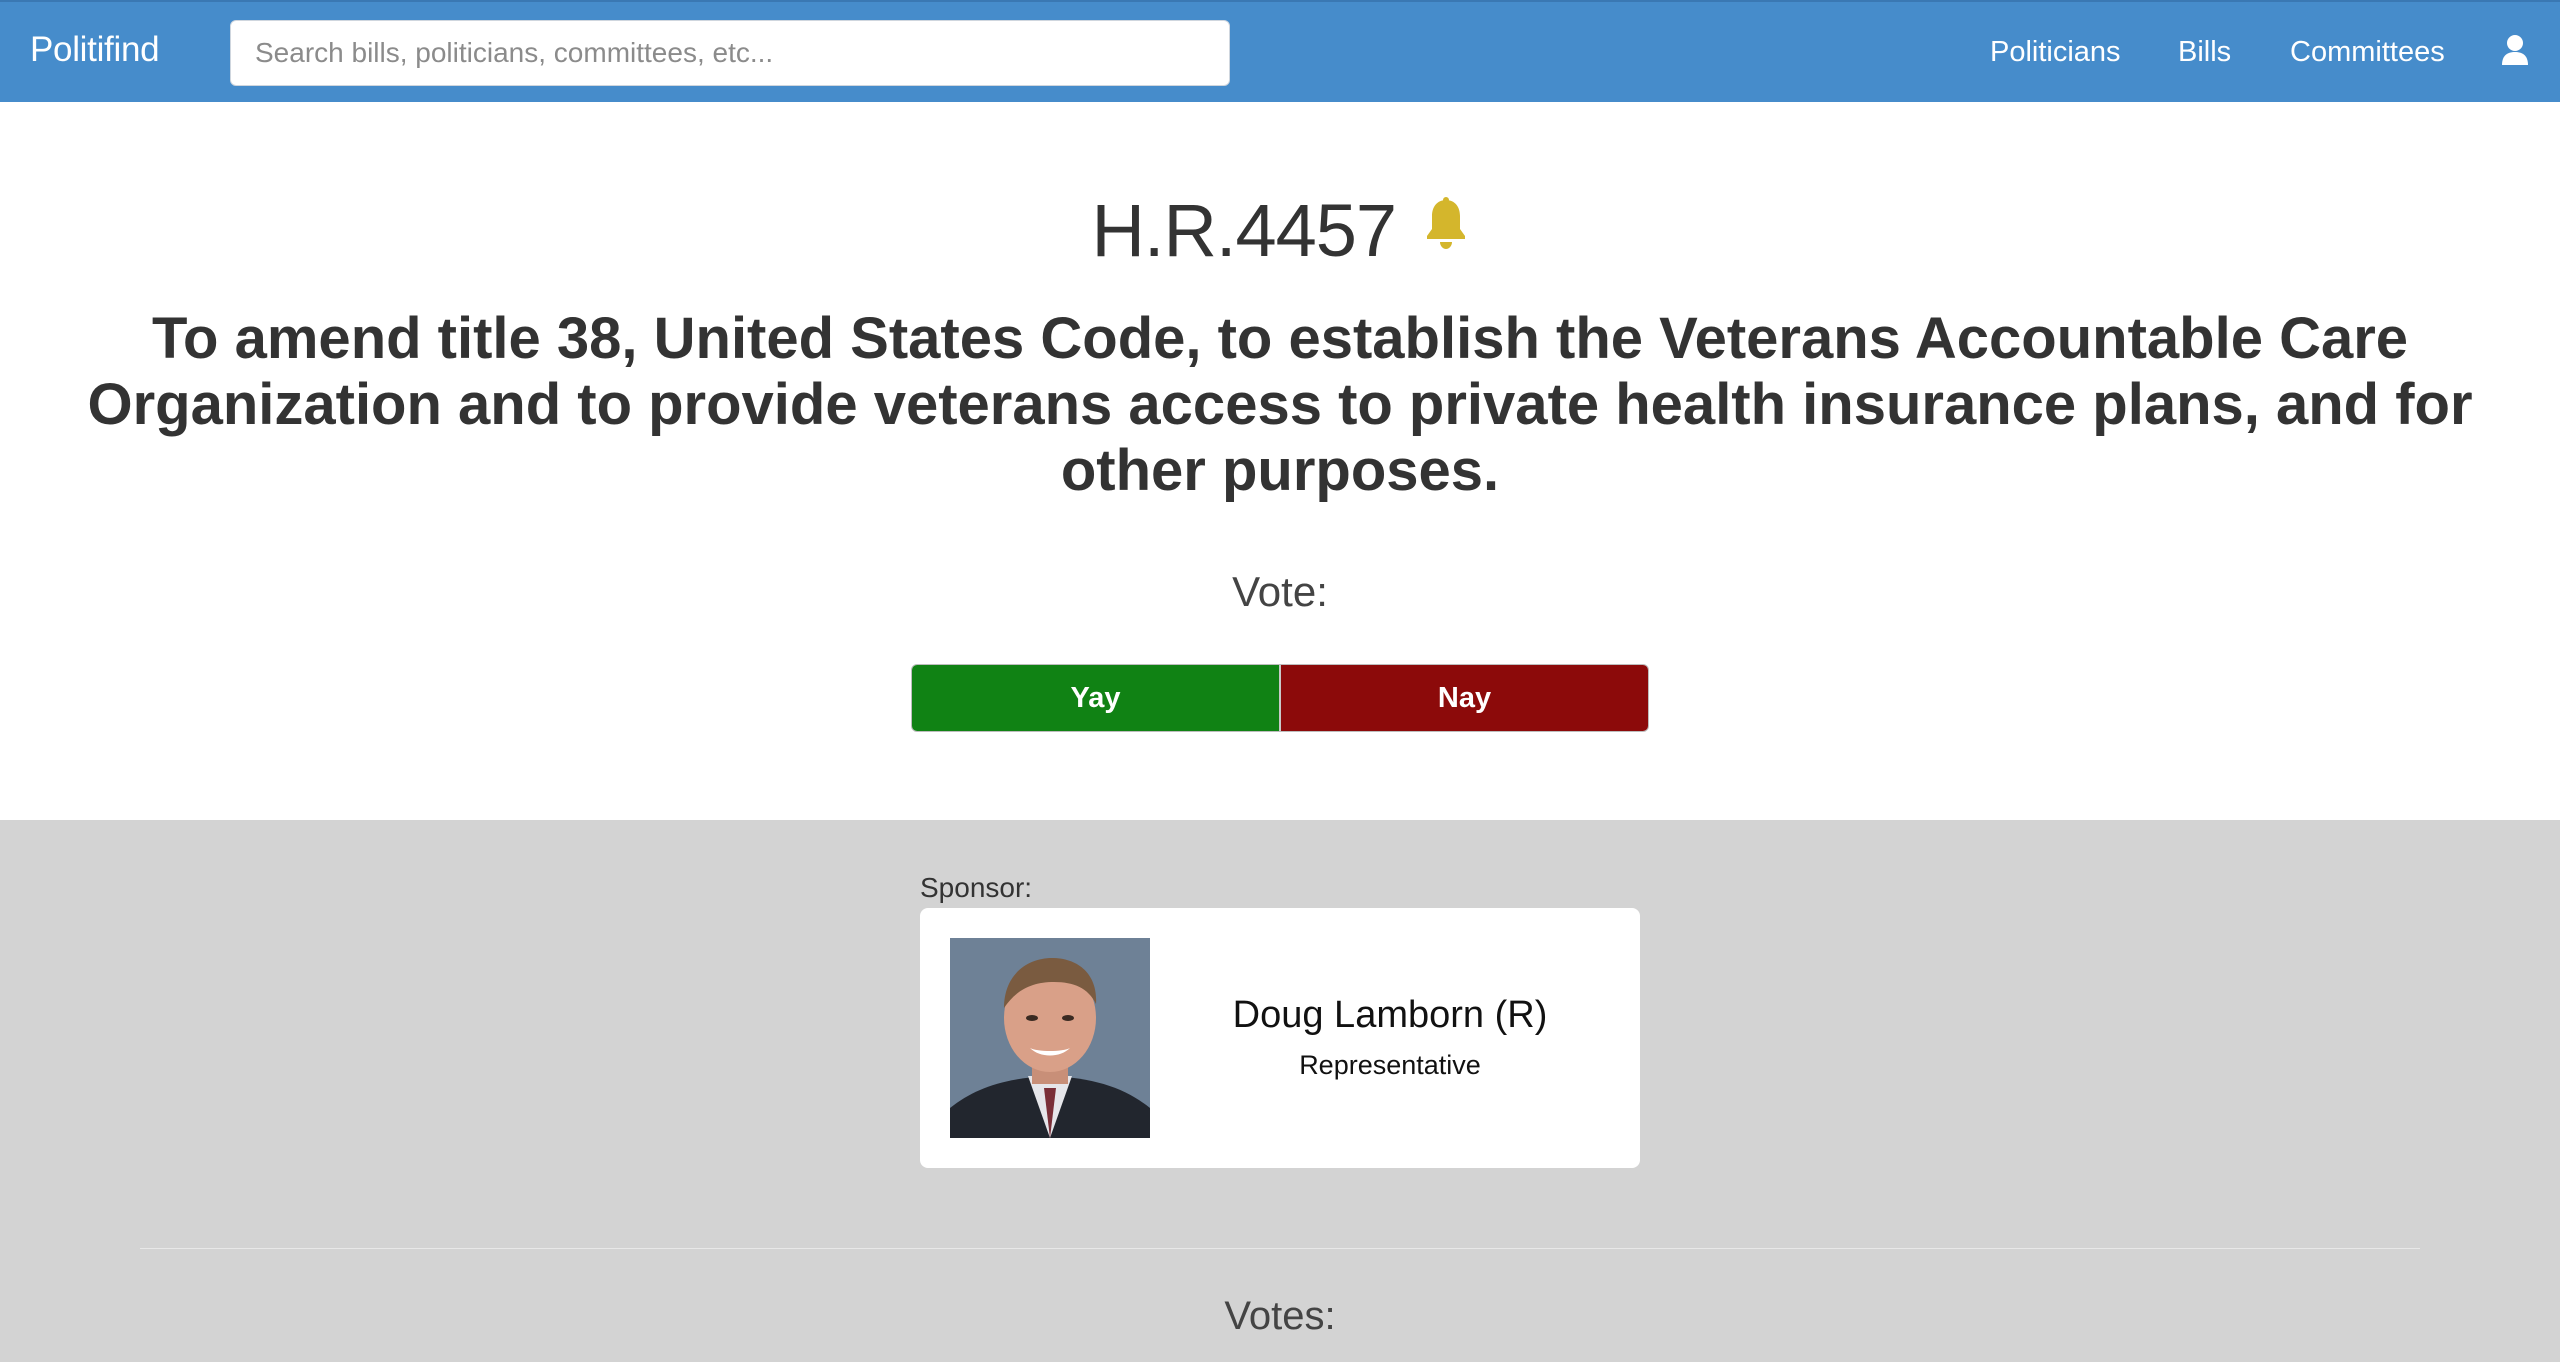 The width and height of the screenshot is (2560, 1362). I want to click on brand-logo: Politifind, so click(95, 50).